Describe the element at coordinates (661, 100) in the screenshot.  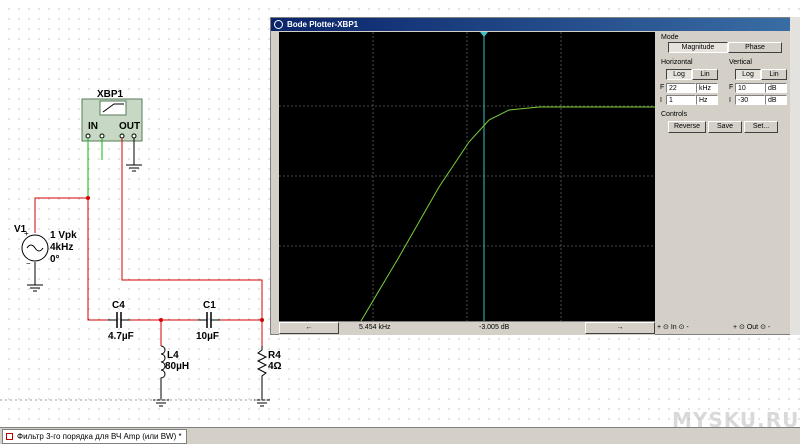
I see `h-initial-label: I` at that location.